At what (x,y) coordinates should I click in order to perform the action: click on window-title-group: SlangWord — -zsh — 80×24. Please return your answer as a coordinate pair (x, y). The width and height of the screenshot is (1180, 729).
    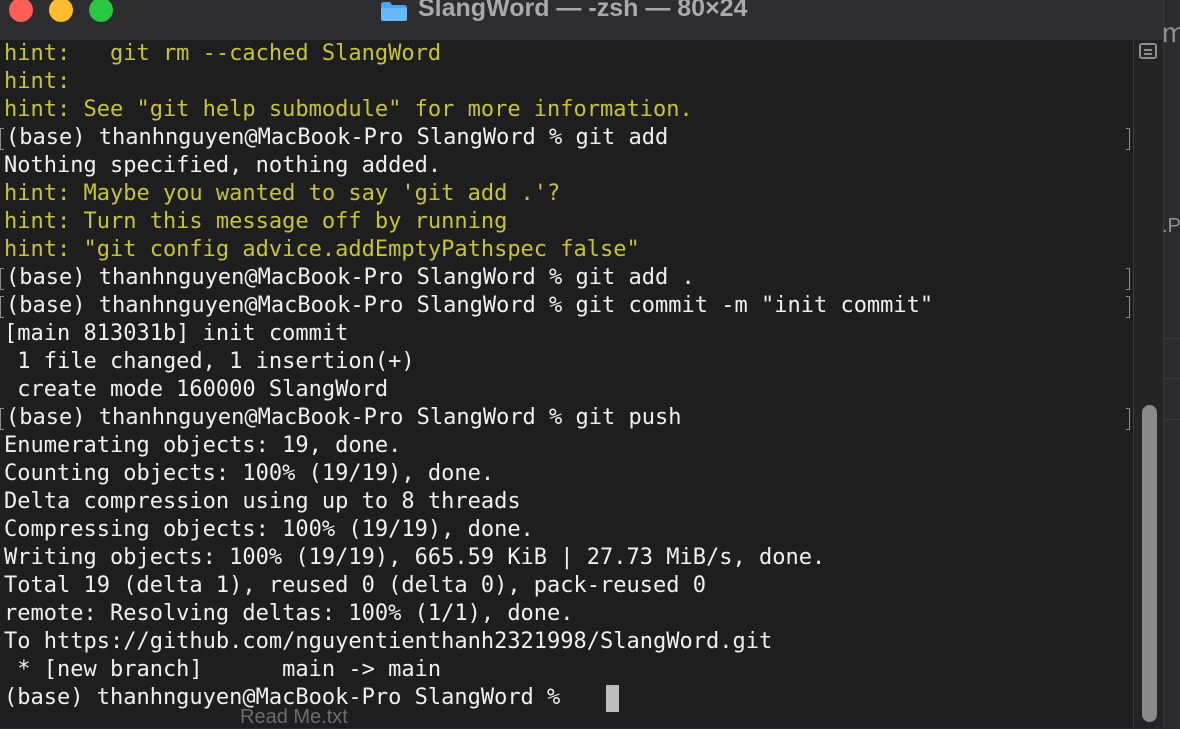
    Looking at the image, I should click on (563, 11).